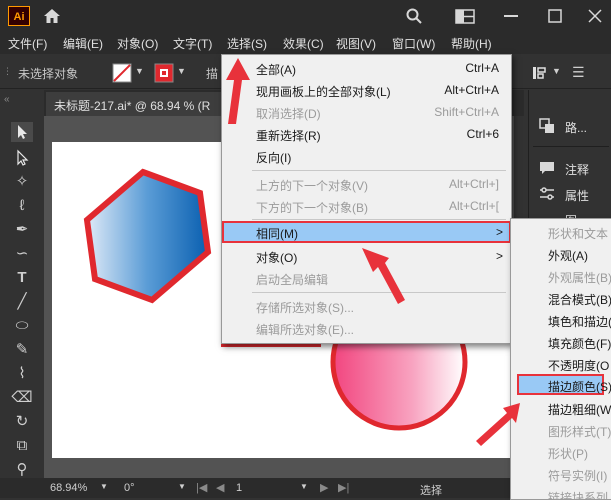 This screenshot has height=500, width=611. What do you see at coordinates (499, 232) in the screenshot?
I see `chevron-right-icon: >` at bounding box center [499, 232].